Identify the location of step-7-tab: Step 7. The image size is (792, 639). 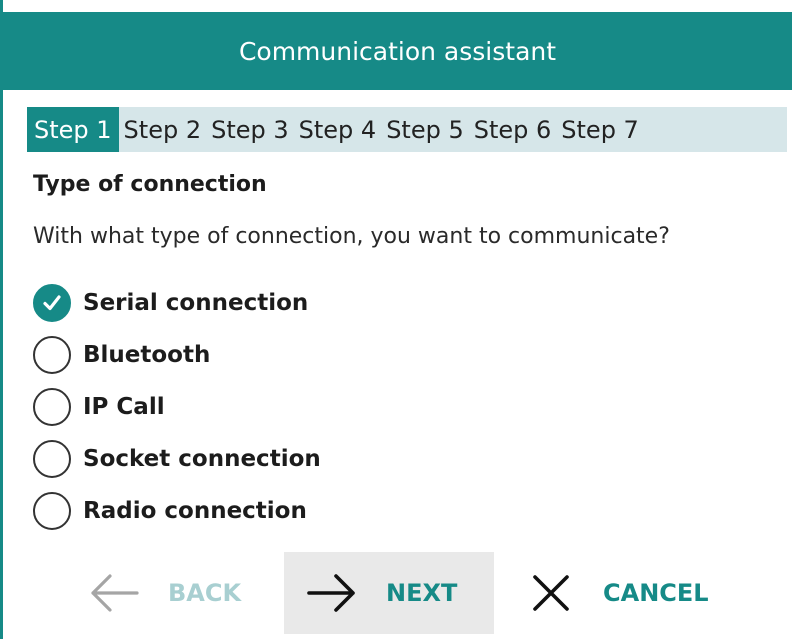
(600, 129).